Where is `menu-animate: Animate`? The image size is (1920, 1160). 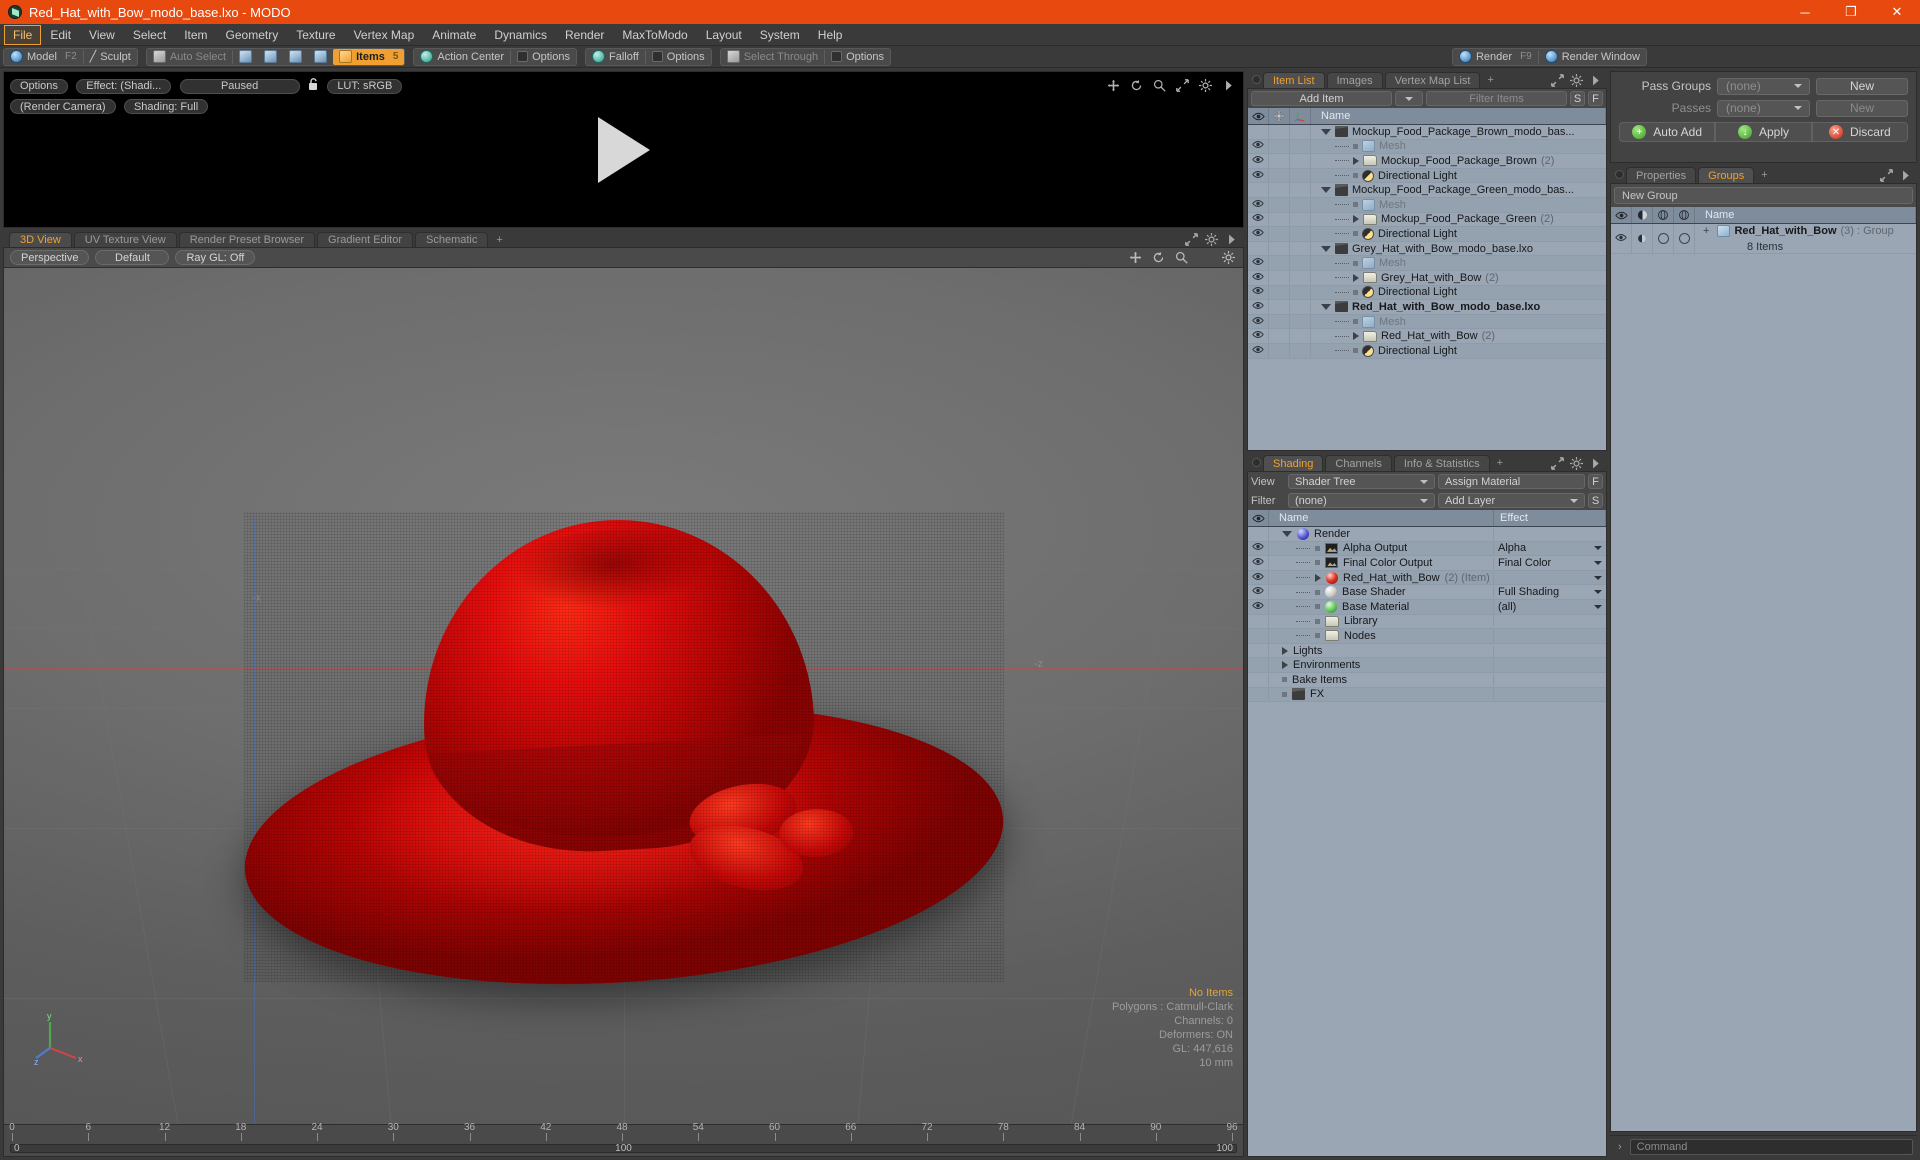 menu-animate: Animate is located at coordinates (454, 35).